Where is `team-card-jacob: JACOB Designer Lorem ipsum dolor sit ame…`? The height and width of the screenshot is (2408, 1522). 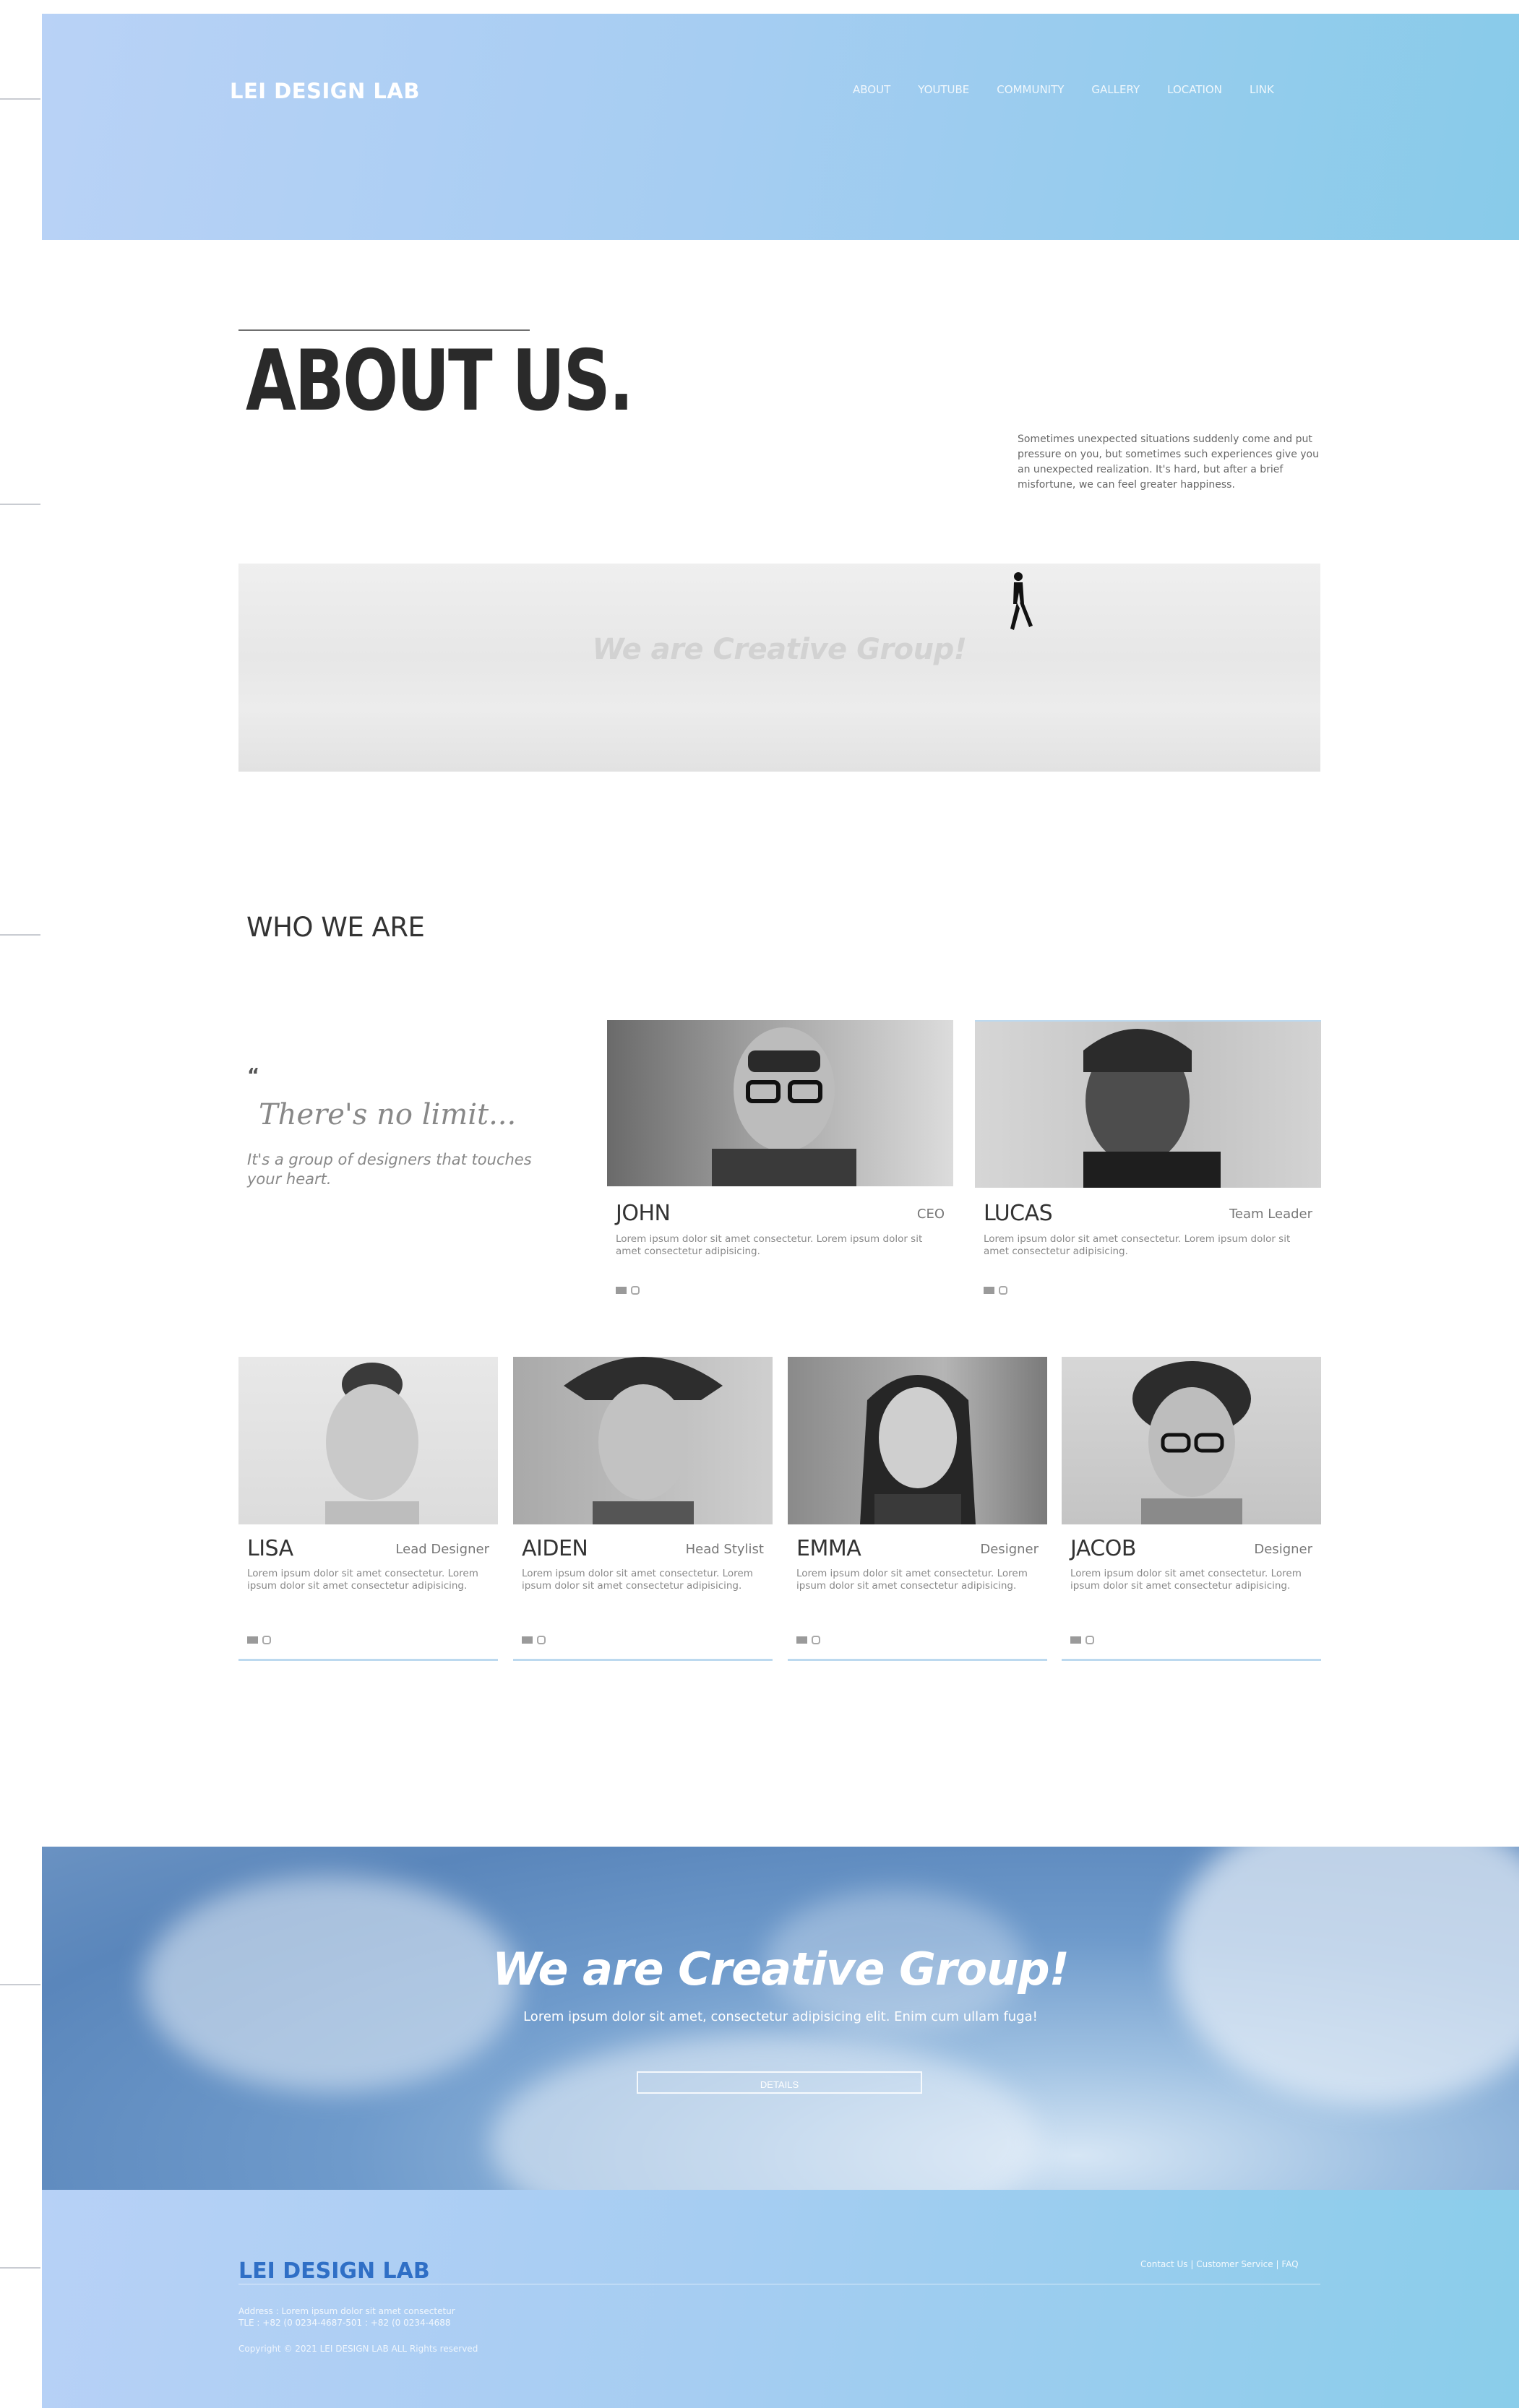 team-card-jacob: JACOB Designer Lorem ipsum dolor sit ame… is located at coordinates (1191, 1510).